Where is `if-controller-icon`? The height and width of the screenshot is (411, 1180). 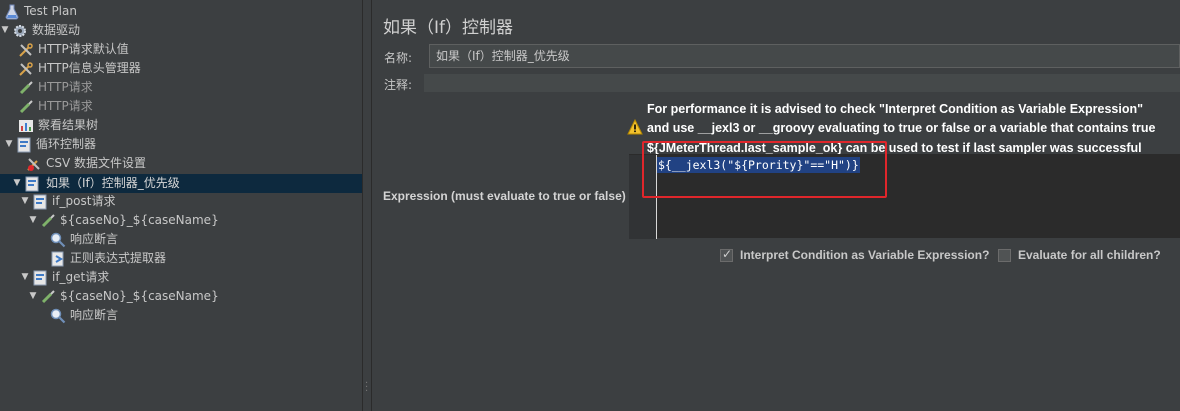 if-controller-icon is located at coordinates (32, 184).